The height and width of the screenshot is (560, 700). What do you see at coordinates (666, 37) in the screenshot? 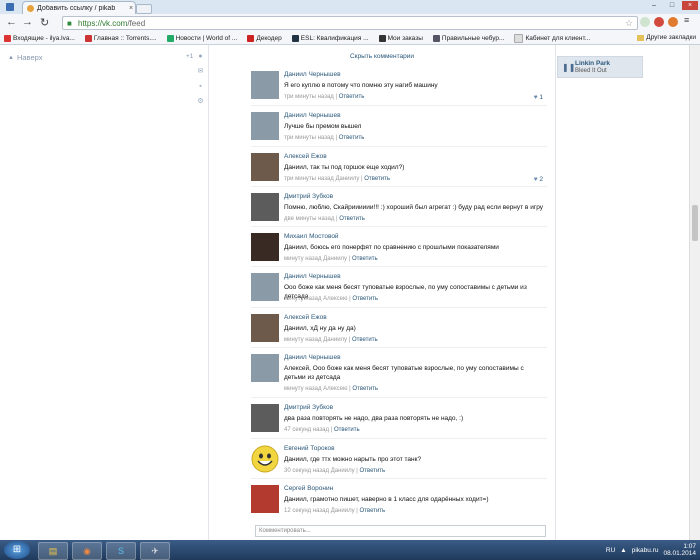
I see `other-bookmarks: Другие закладки` at bounding box center [666, 37].